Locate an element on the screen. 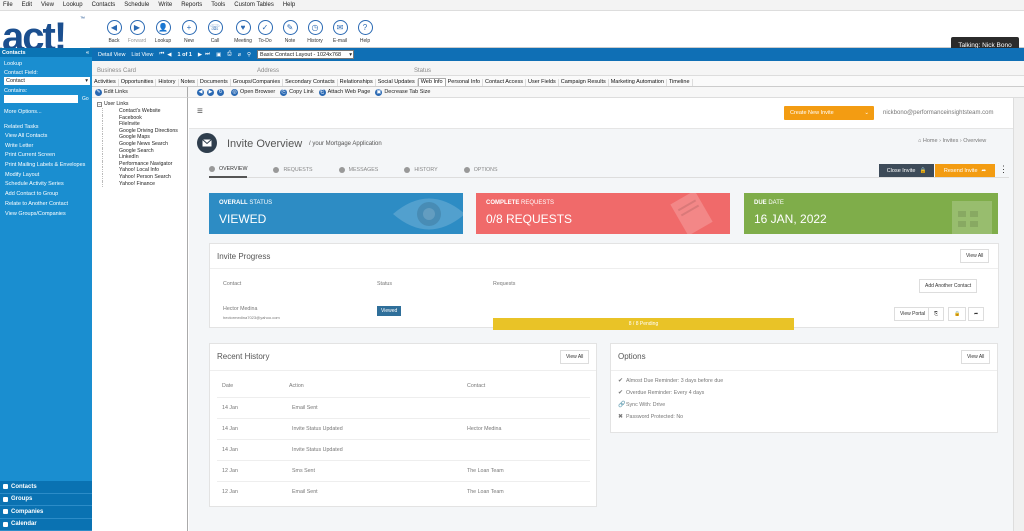 The image size is (1024, 531). collapse-icon: « is located at coordinates (87, 53).